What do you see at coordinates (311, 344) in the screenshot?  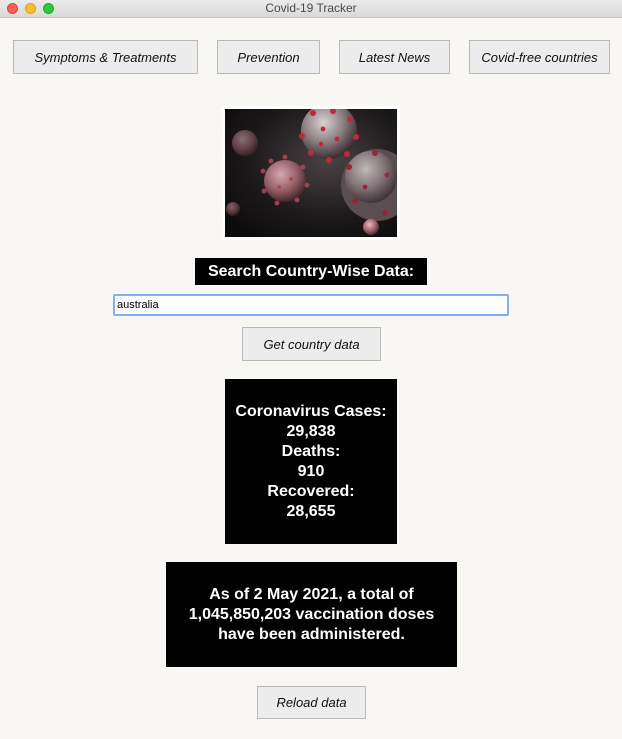 I see `get-country-data-button: Get country data` at bounding box center [311, 344].